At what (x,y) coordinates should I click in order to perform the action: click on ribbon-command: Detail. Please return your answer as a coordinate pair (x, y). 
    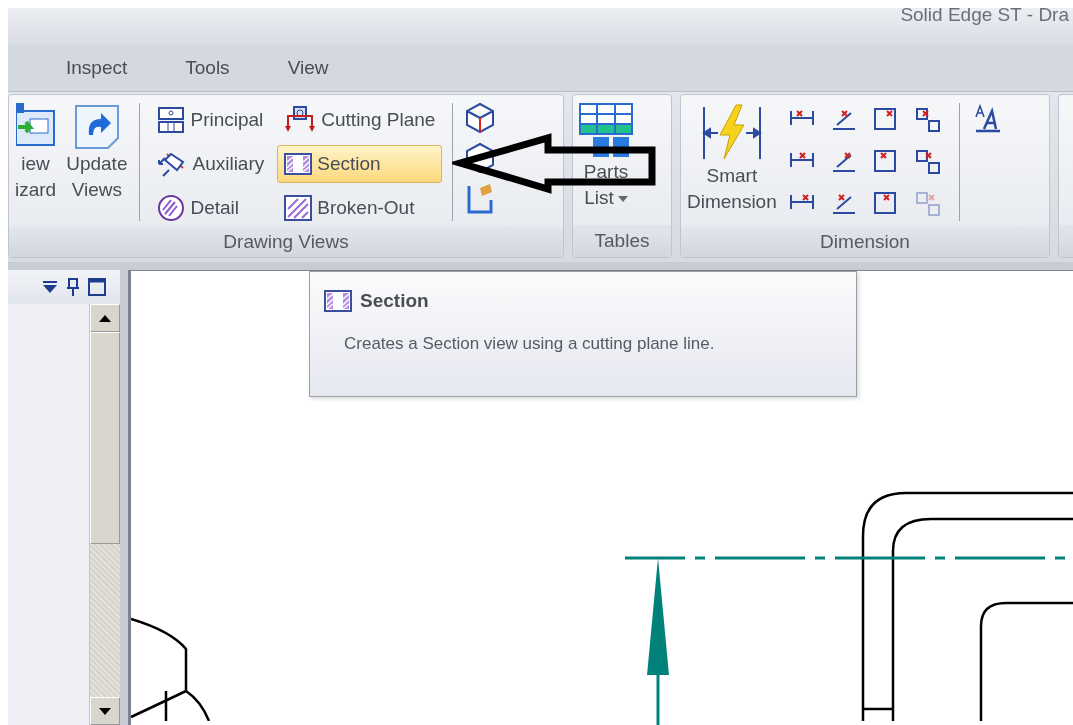
    Looking at the image, I should click on (211, 208).